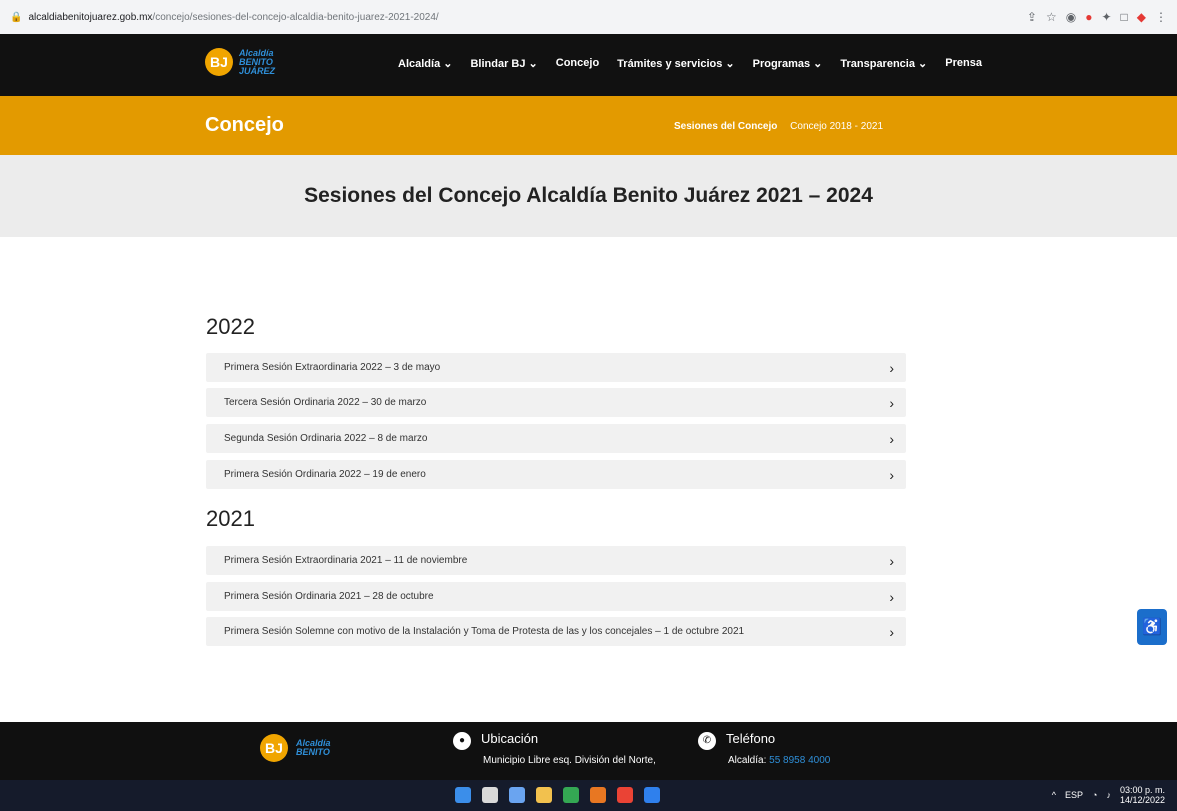 This screenshot has width=1177, height=811. I want to click on nav-item-prensa: Prensa, so click(963, 63).